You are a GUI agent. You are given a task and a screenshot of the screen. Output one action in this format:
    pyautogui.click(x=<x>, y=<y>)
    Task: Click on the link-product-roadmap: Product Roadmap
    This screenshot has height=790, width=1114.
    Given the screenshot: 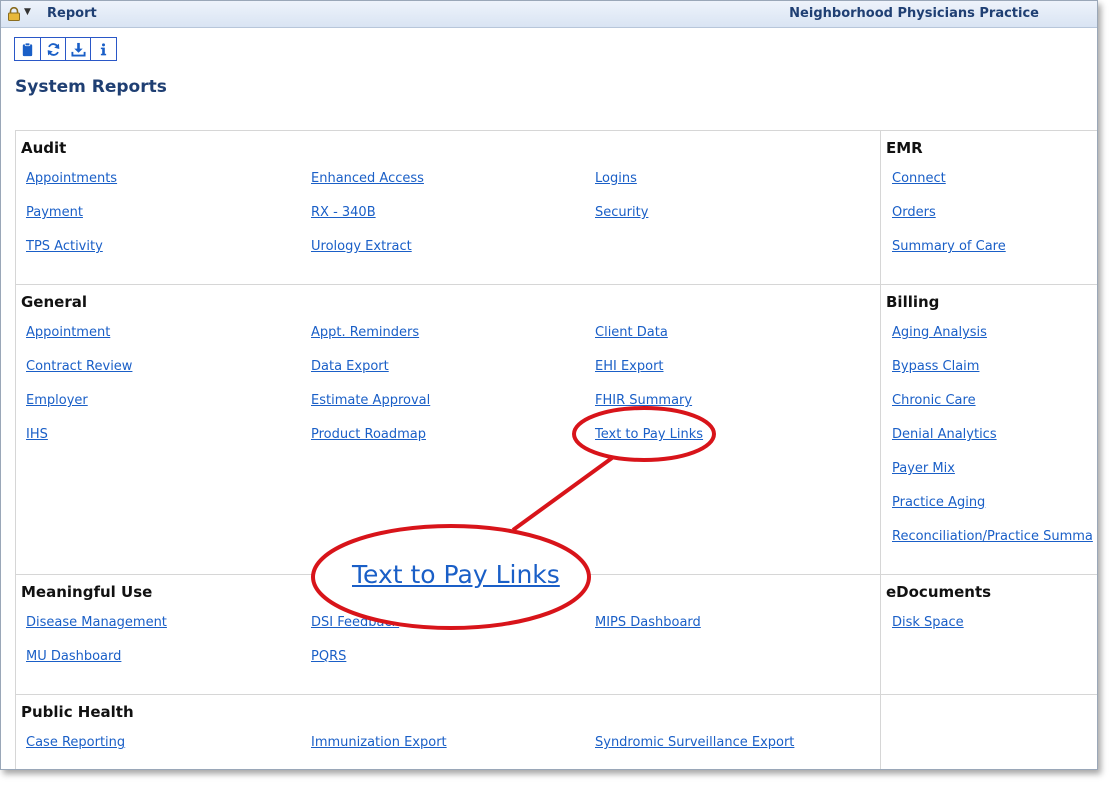 What is the action you would take?
    pyautogui.click(x=368, y=434)
    